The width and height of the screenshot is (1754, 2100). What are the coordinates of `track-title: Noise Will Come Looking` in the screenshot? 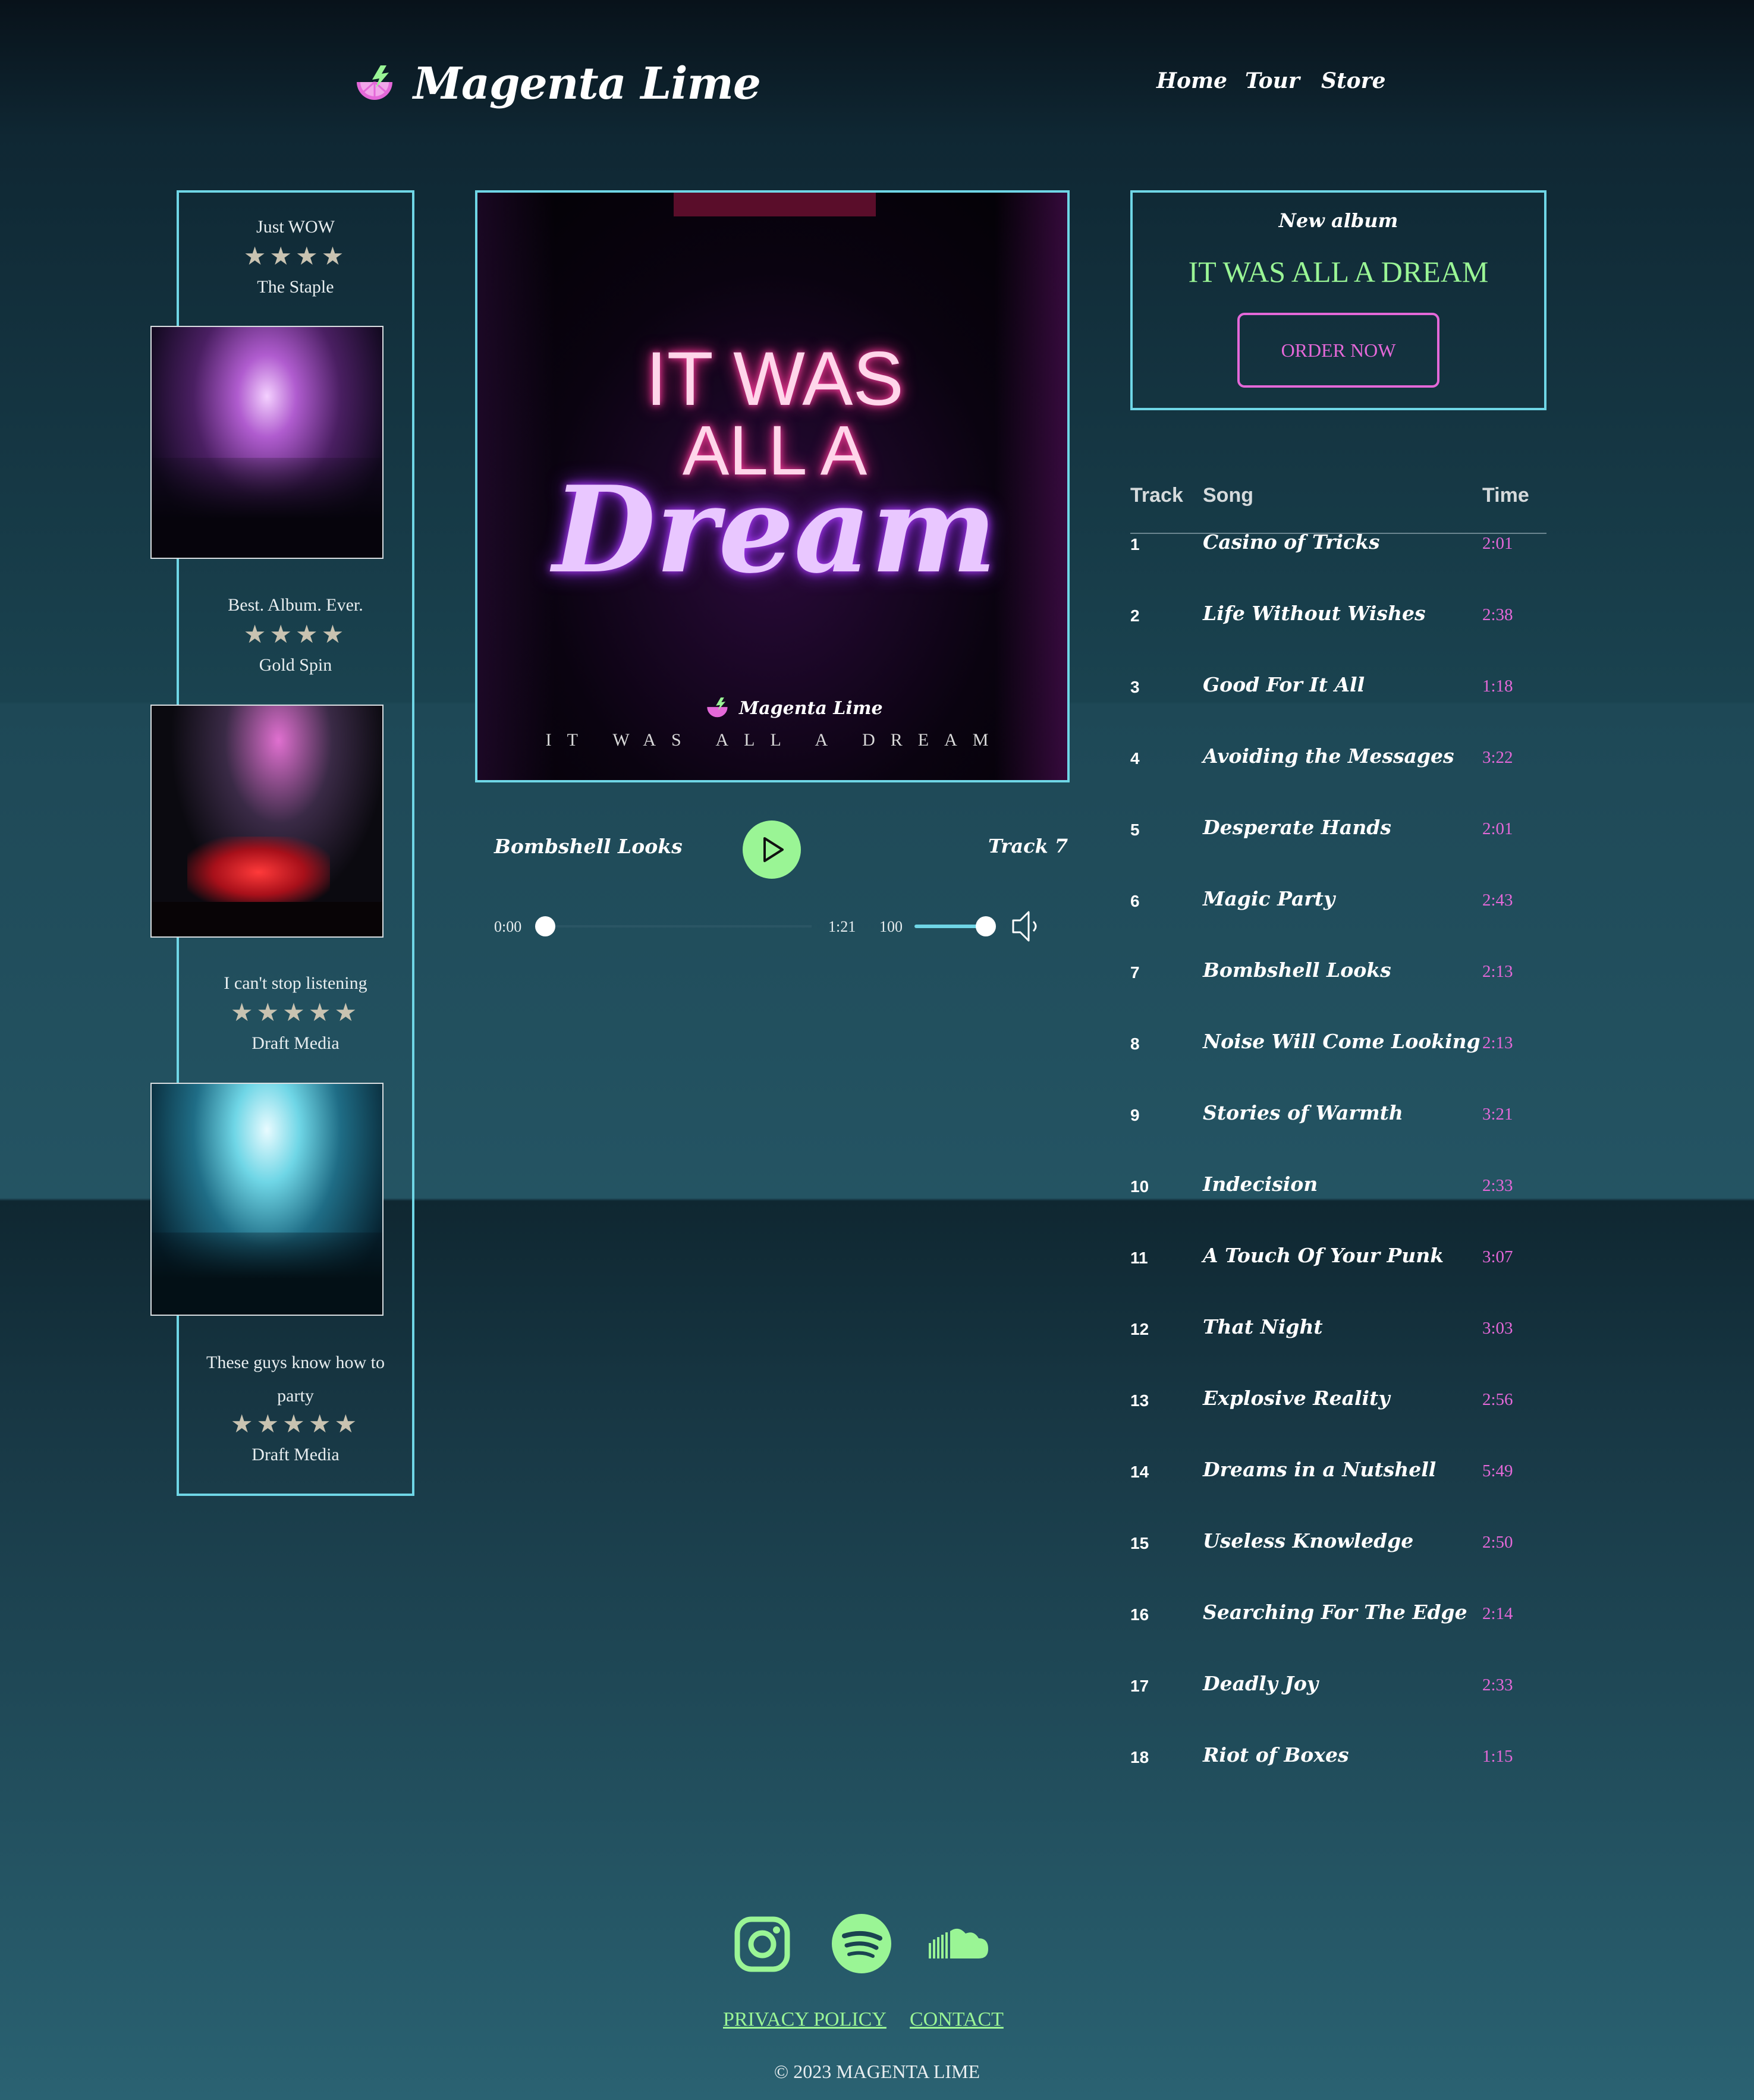 It's located at (1341, 1041).